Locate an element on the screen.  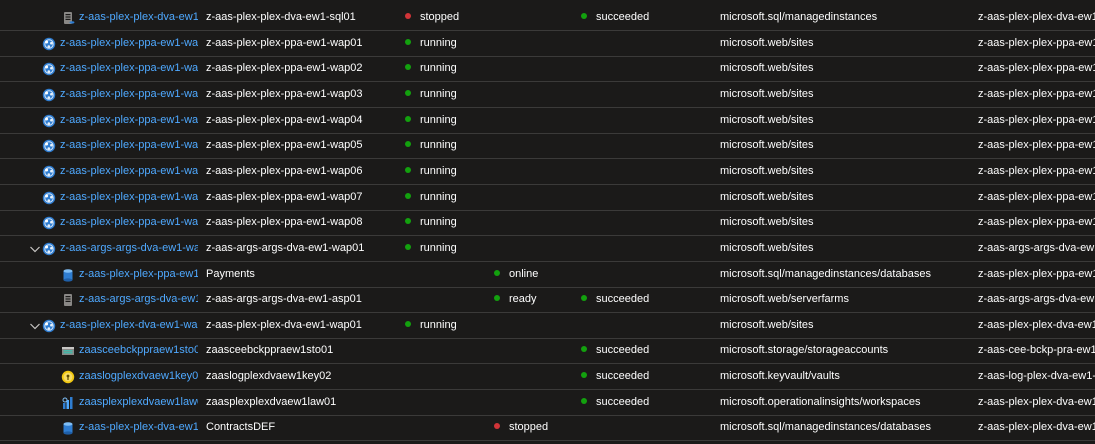
status-text: stopped is located at coordinates (440, 17).